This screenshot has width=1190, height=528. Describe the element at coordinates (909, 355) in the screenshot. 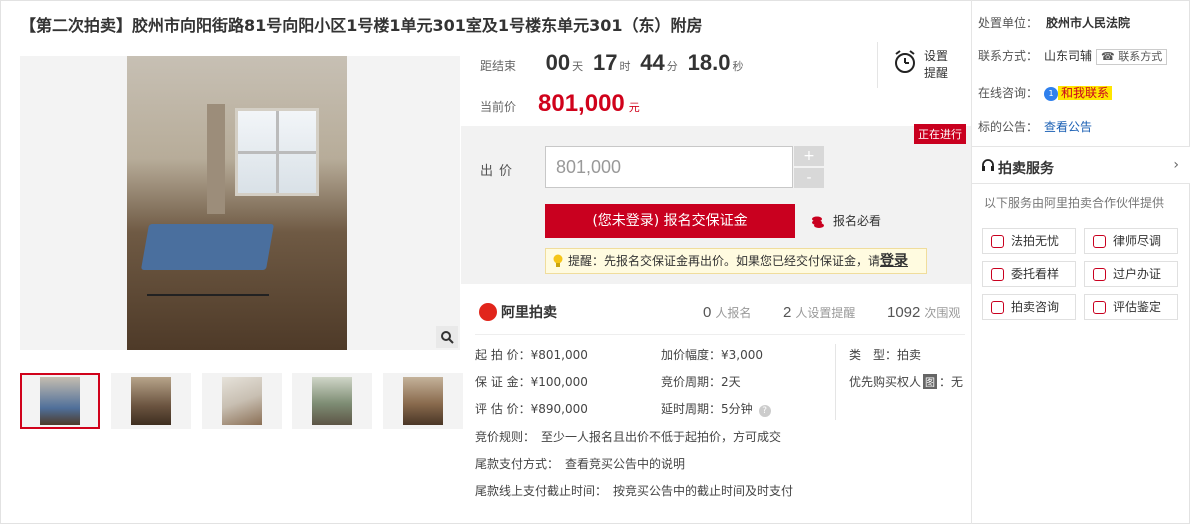

I see `auction-type-value: 拍卖` at that location.